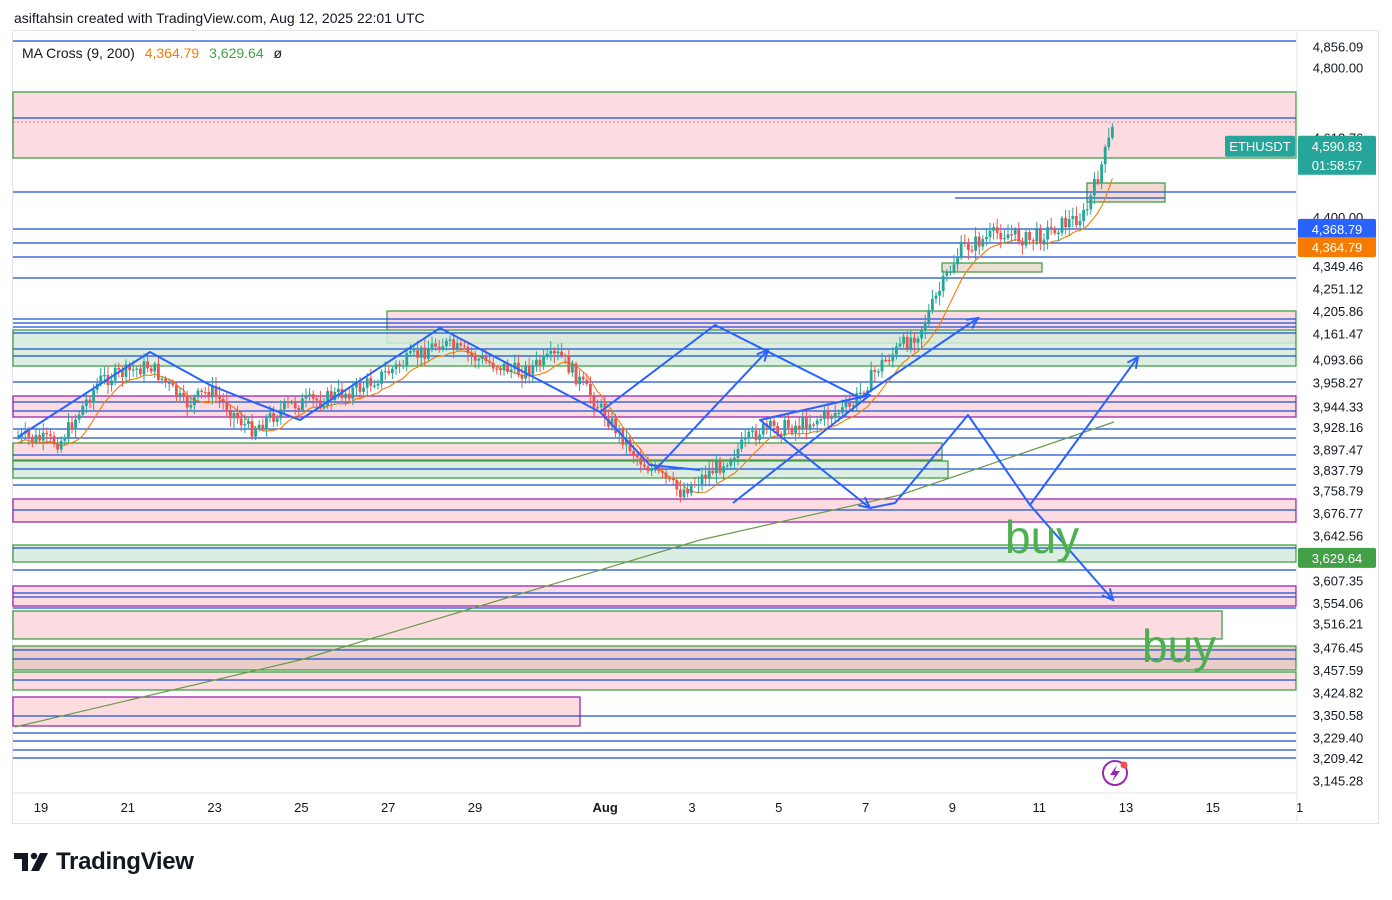  What do you see at coordinates (125, 861) in the screenshot?
I see `tradingview-logo-text: TradingView` at bounding box center [125, 861].